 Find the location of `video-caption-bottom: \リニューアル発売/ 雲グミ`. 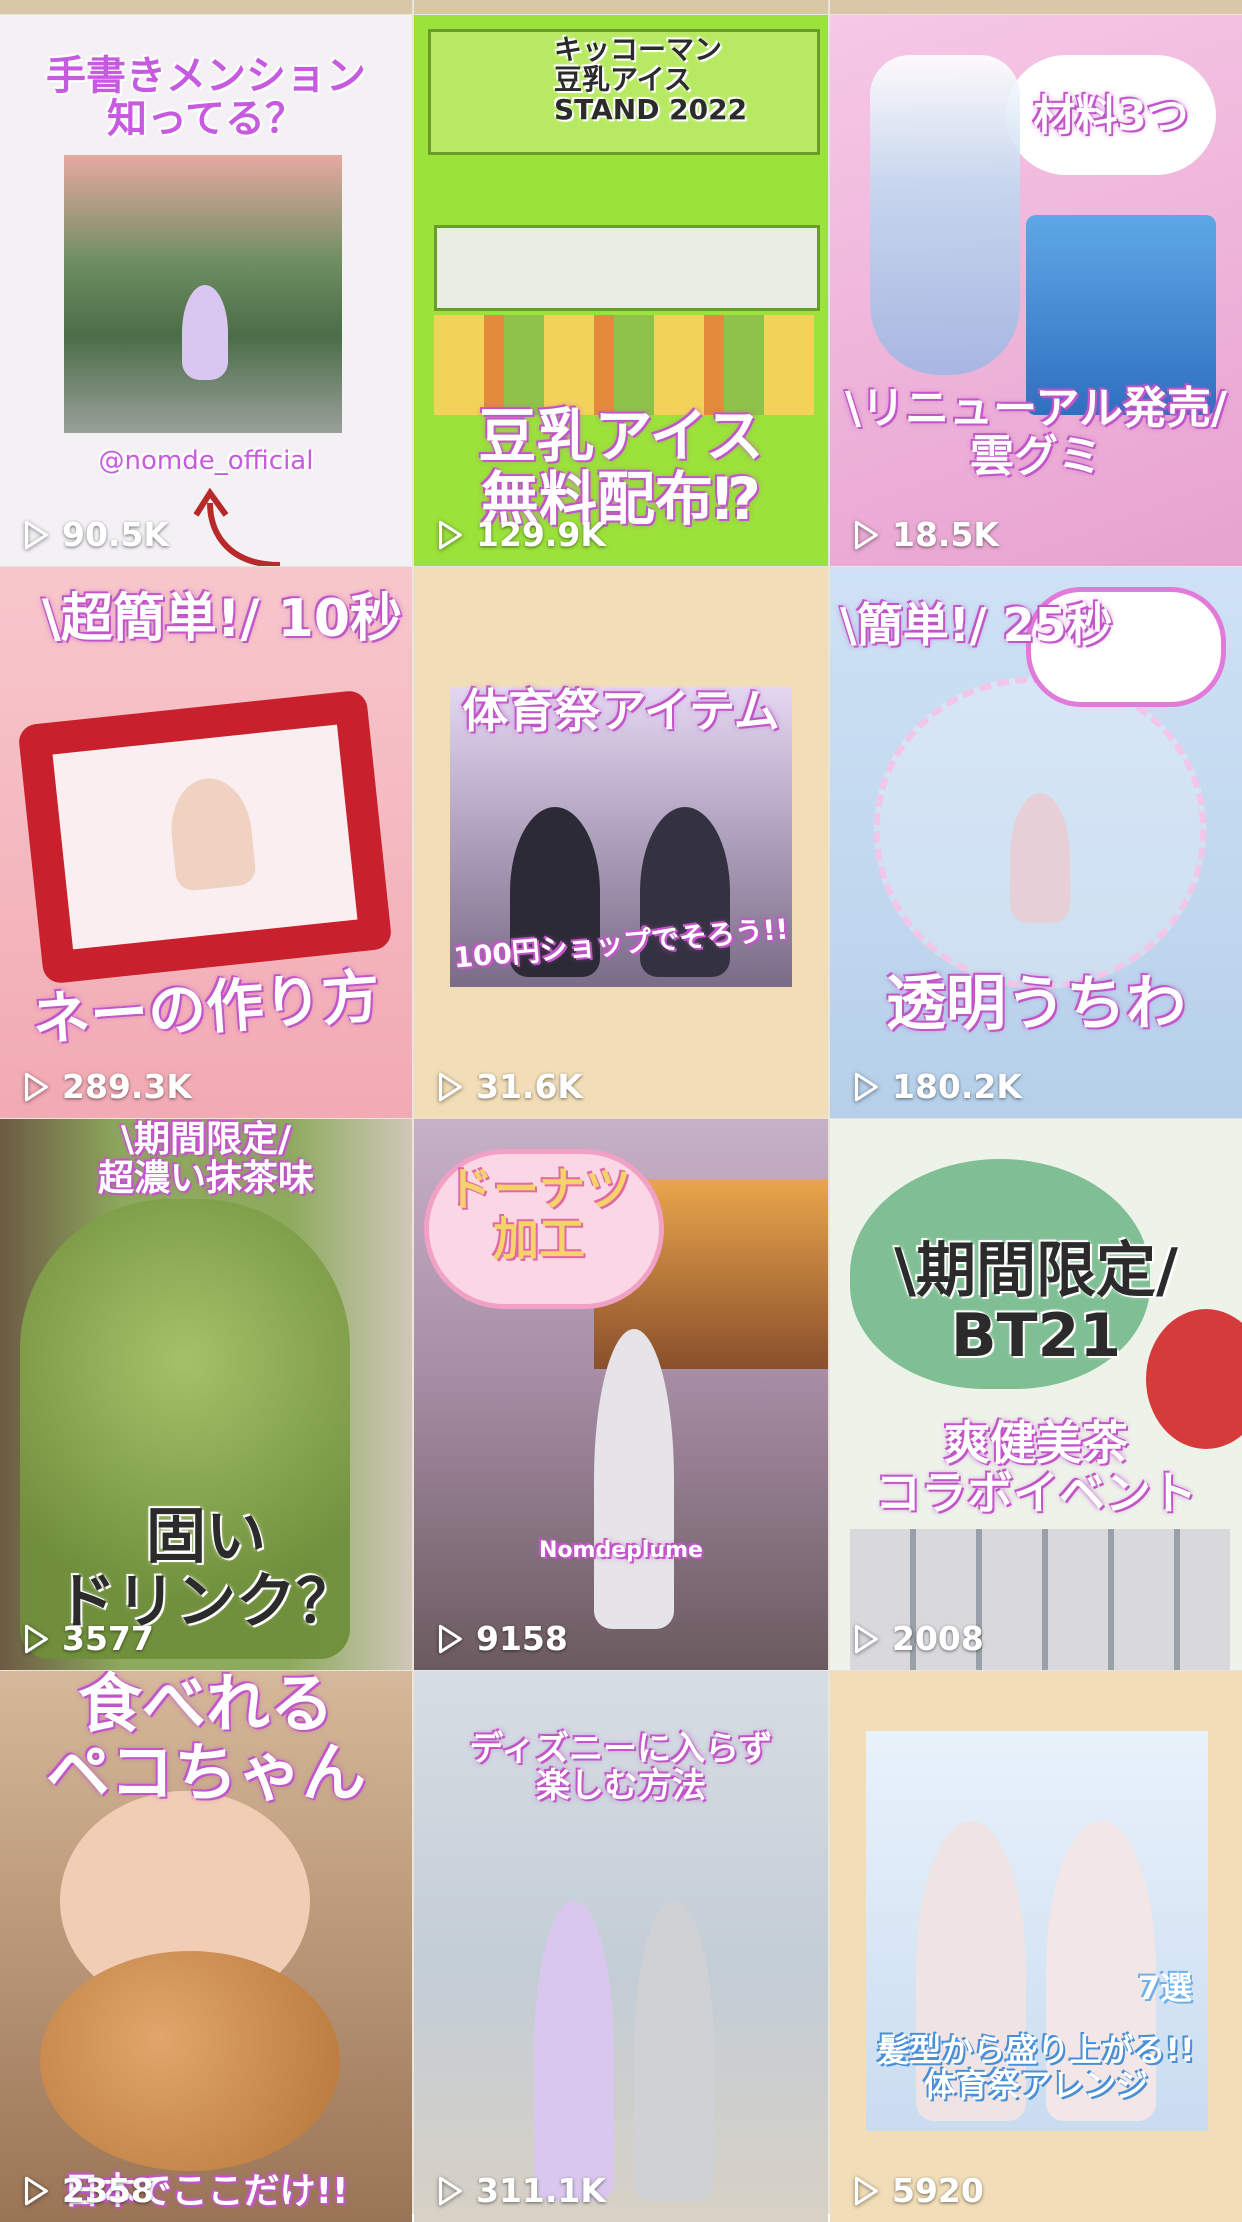

video-caption-bottom: \リニューアル発売/ 雲グミ is located at coordinates (1036, 432).